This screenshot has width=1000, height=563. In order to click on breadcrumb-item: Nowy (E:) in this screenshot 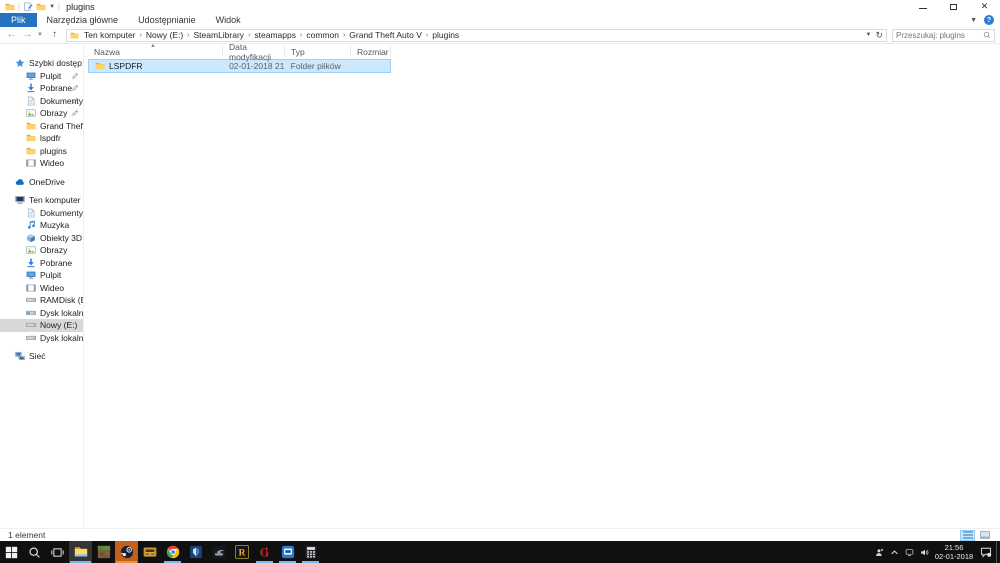, I will do `click(164, 35)`.